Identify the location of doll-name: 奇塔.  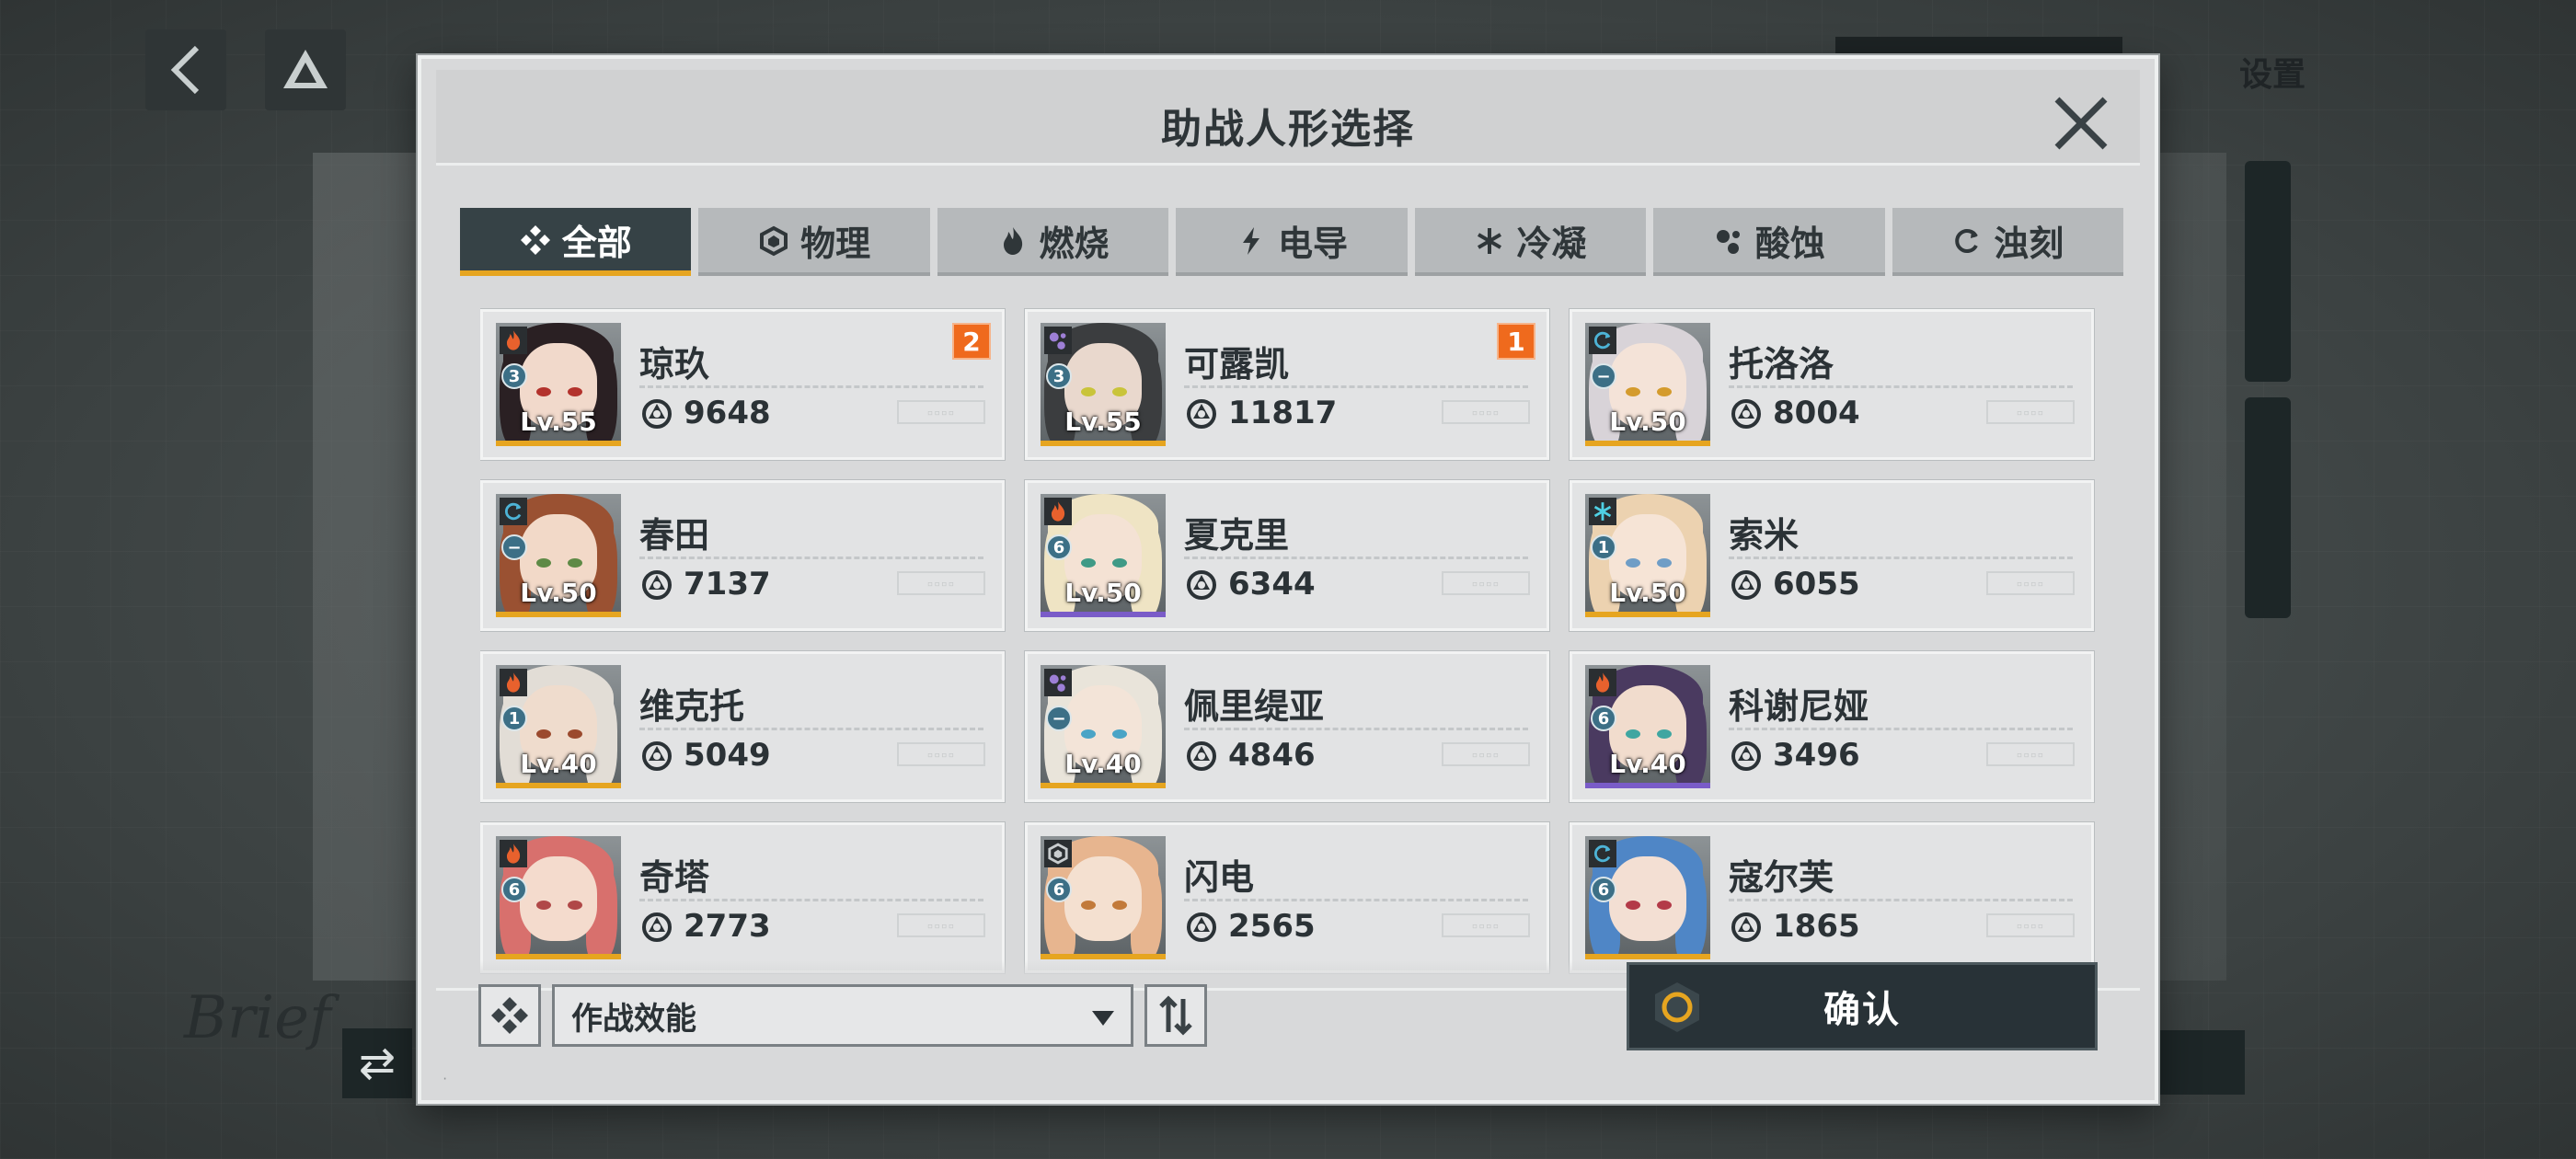
(674, 877).